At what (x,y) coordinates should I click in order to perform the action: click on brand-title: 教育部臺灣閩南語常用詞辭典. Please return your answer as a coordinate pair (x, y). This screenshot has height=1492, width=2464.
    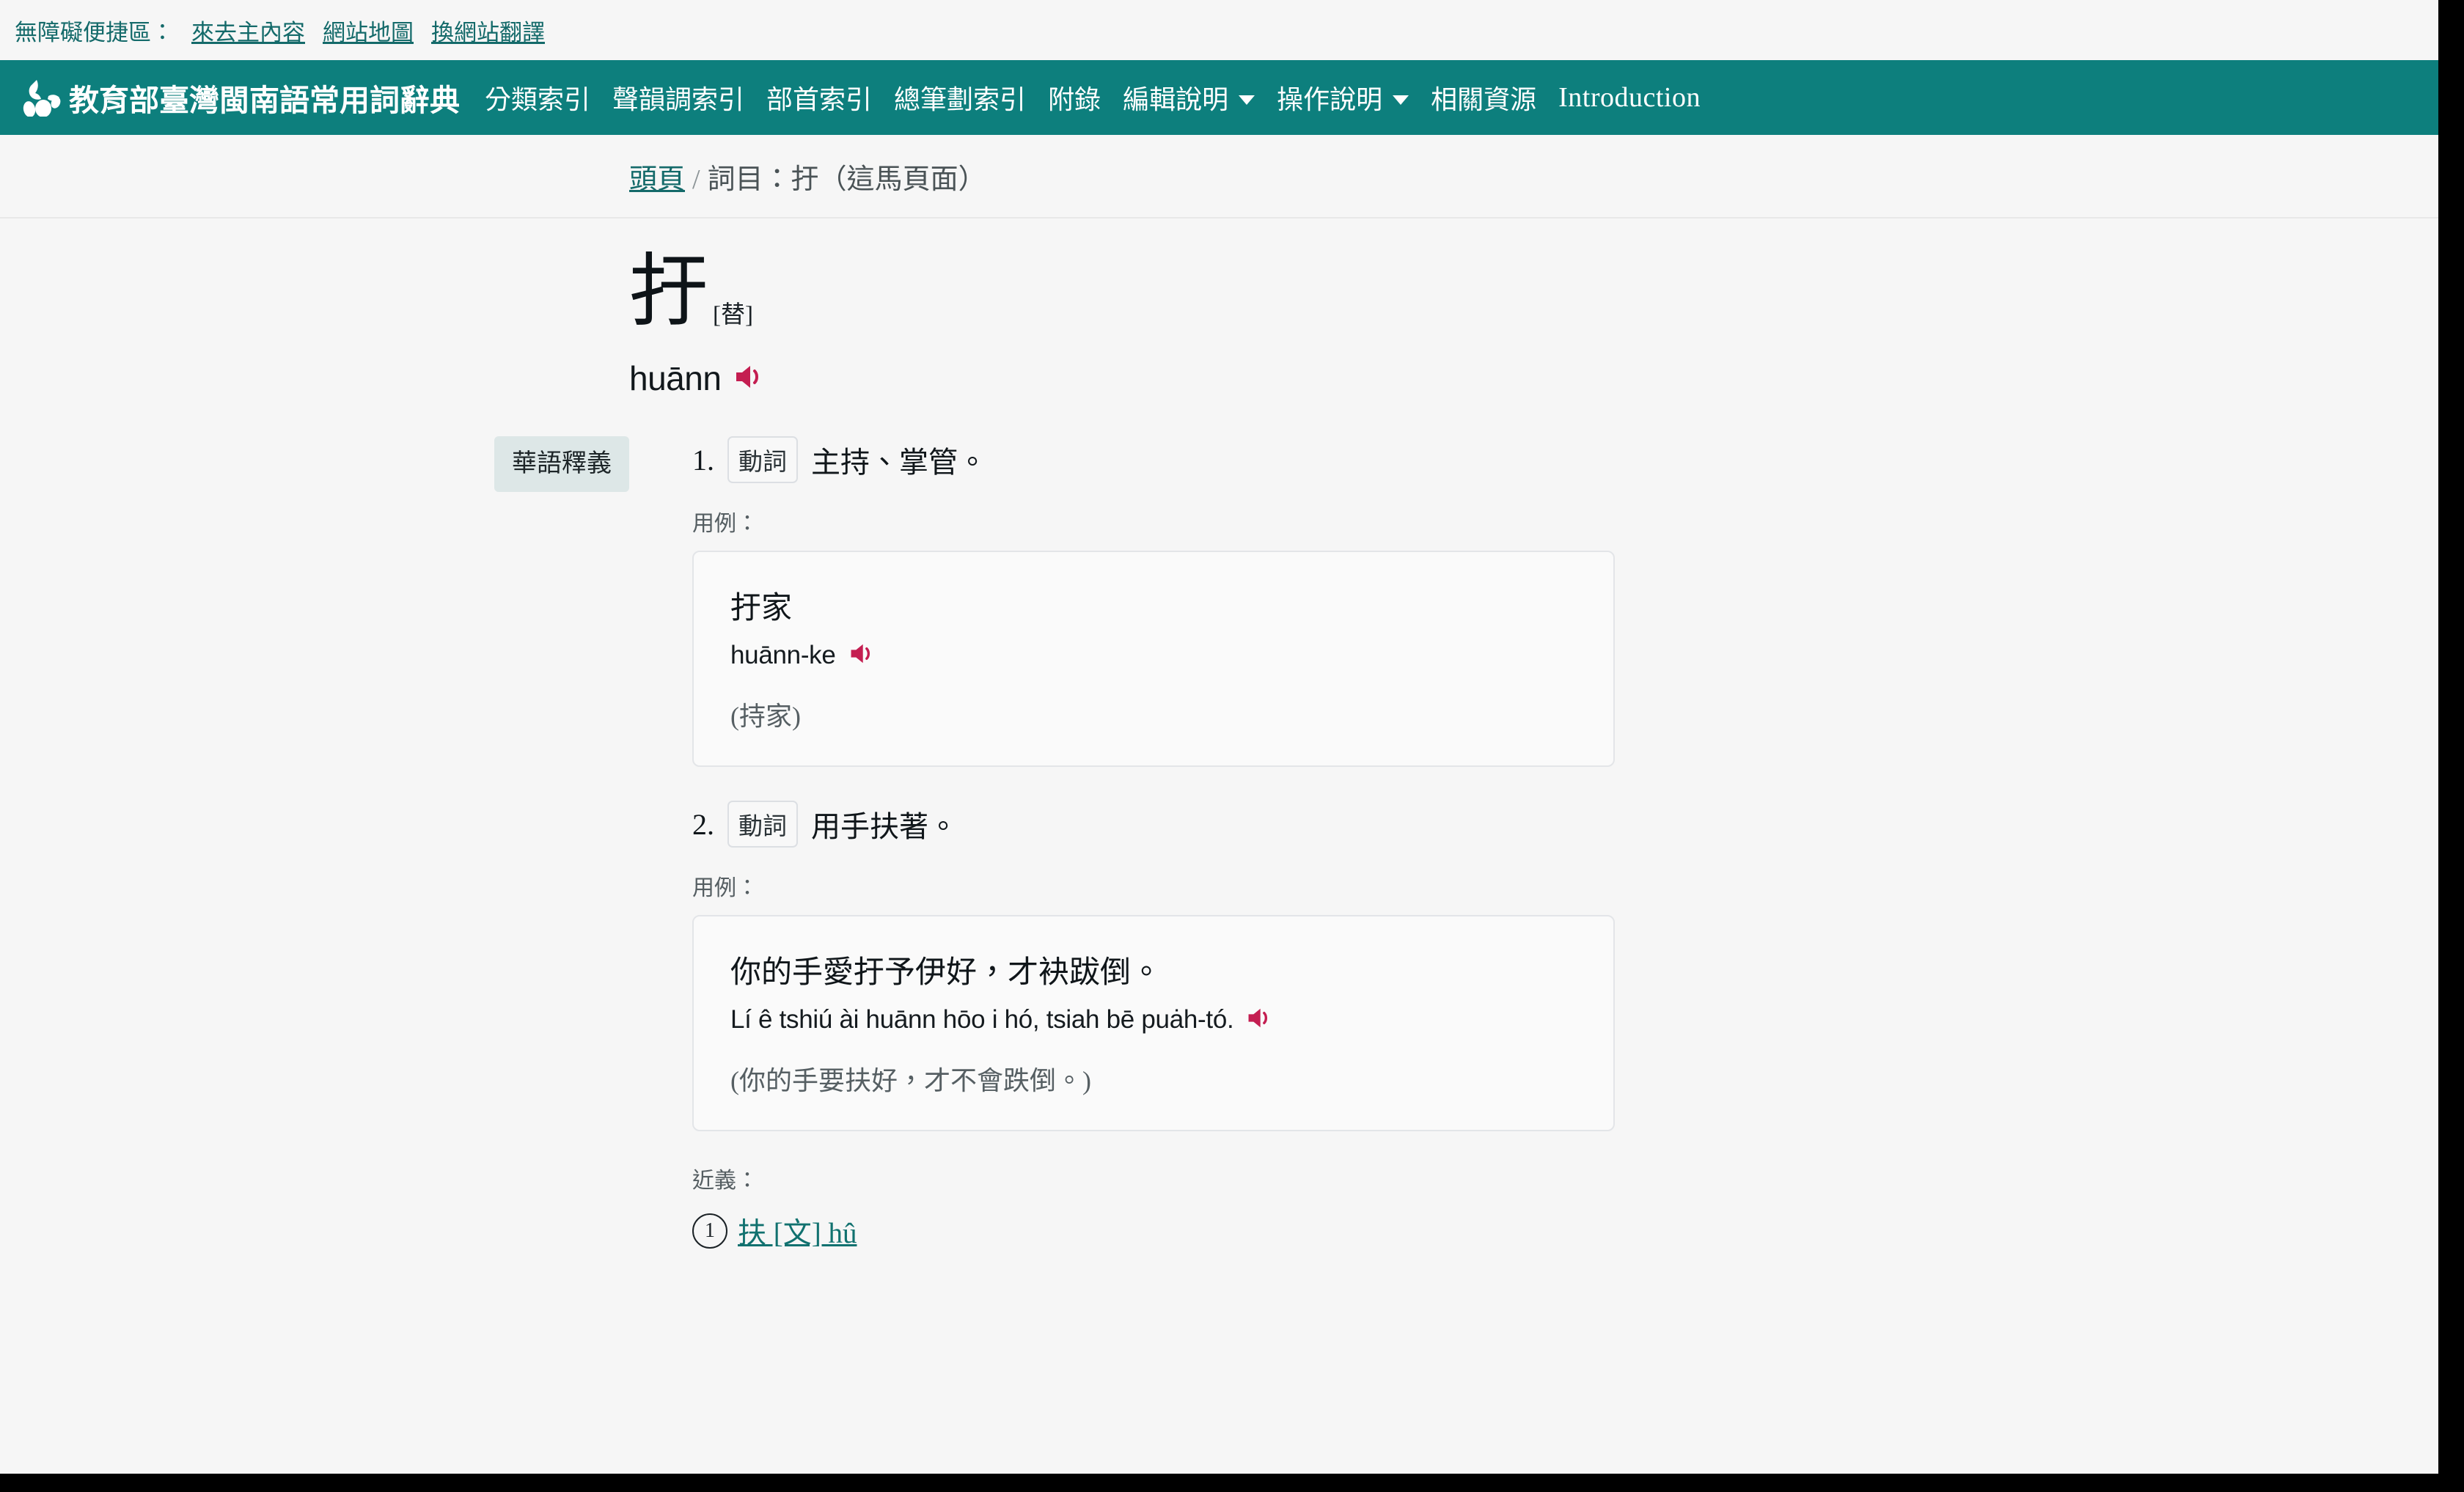
    Looking at the image, I should click on (264, 100).